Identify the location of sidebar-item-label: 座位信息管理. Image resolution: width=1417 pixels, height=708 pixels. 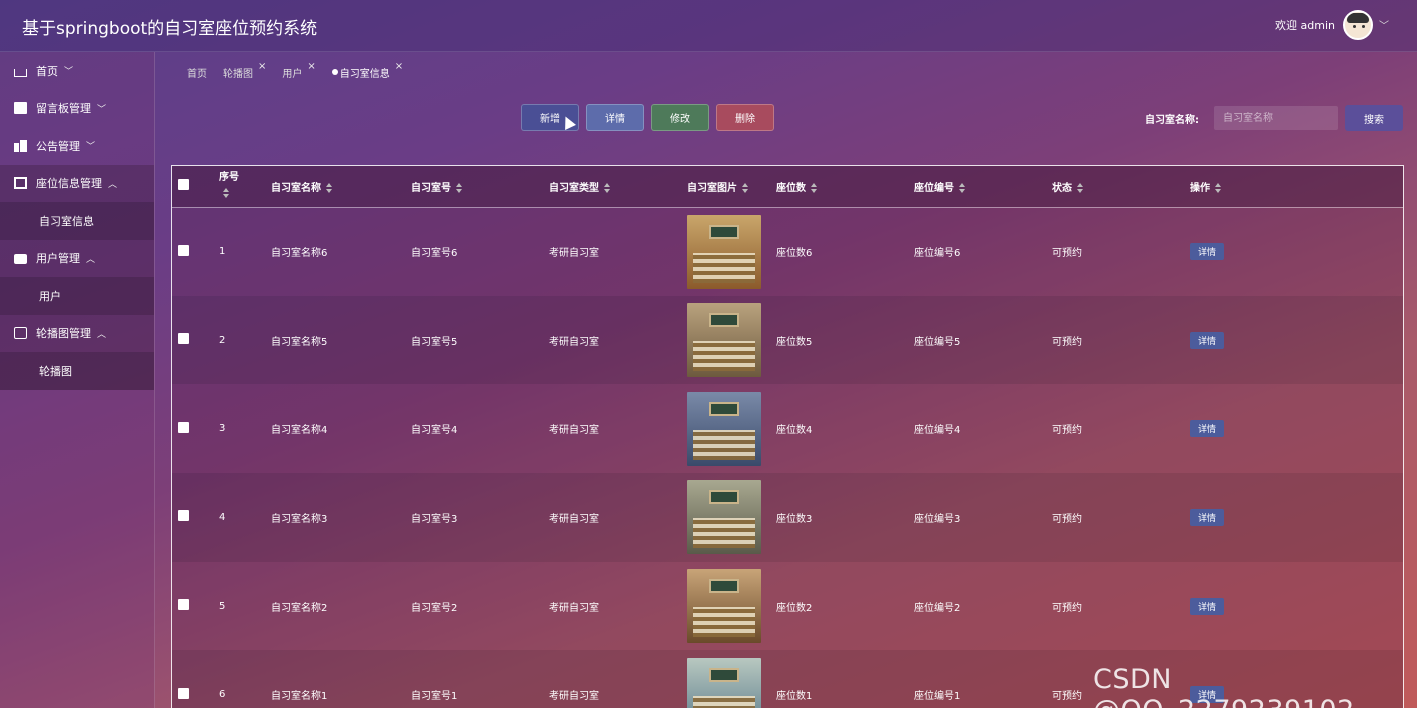
(69, 184).